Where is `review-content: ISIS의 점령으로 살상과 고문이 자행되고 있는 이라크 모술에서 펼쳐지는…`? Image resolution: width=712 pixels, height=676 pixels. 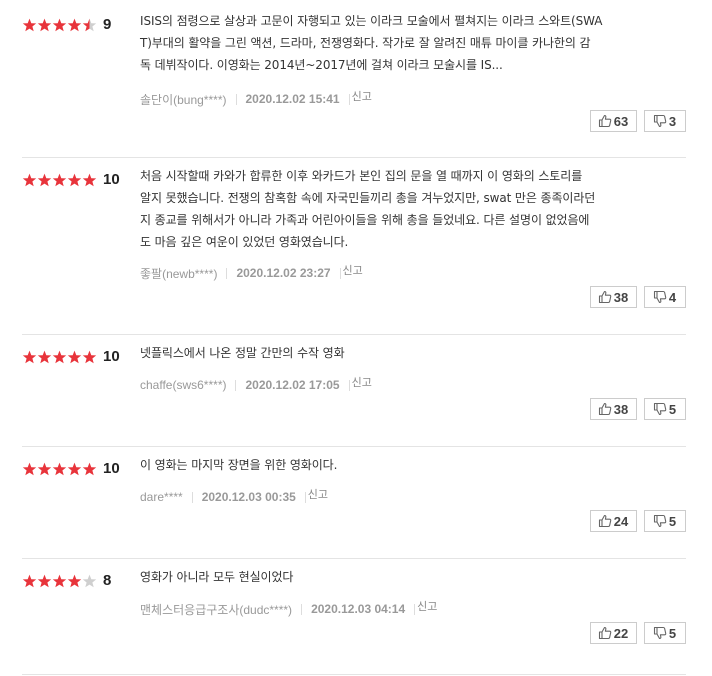
review-content: ISIS의 점령으로 살상과 고문이 자행되고 있는 이라크 모술에서 펼쳐지는… is located at coordinates (411, 43).